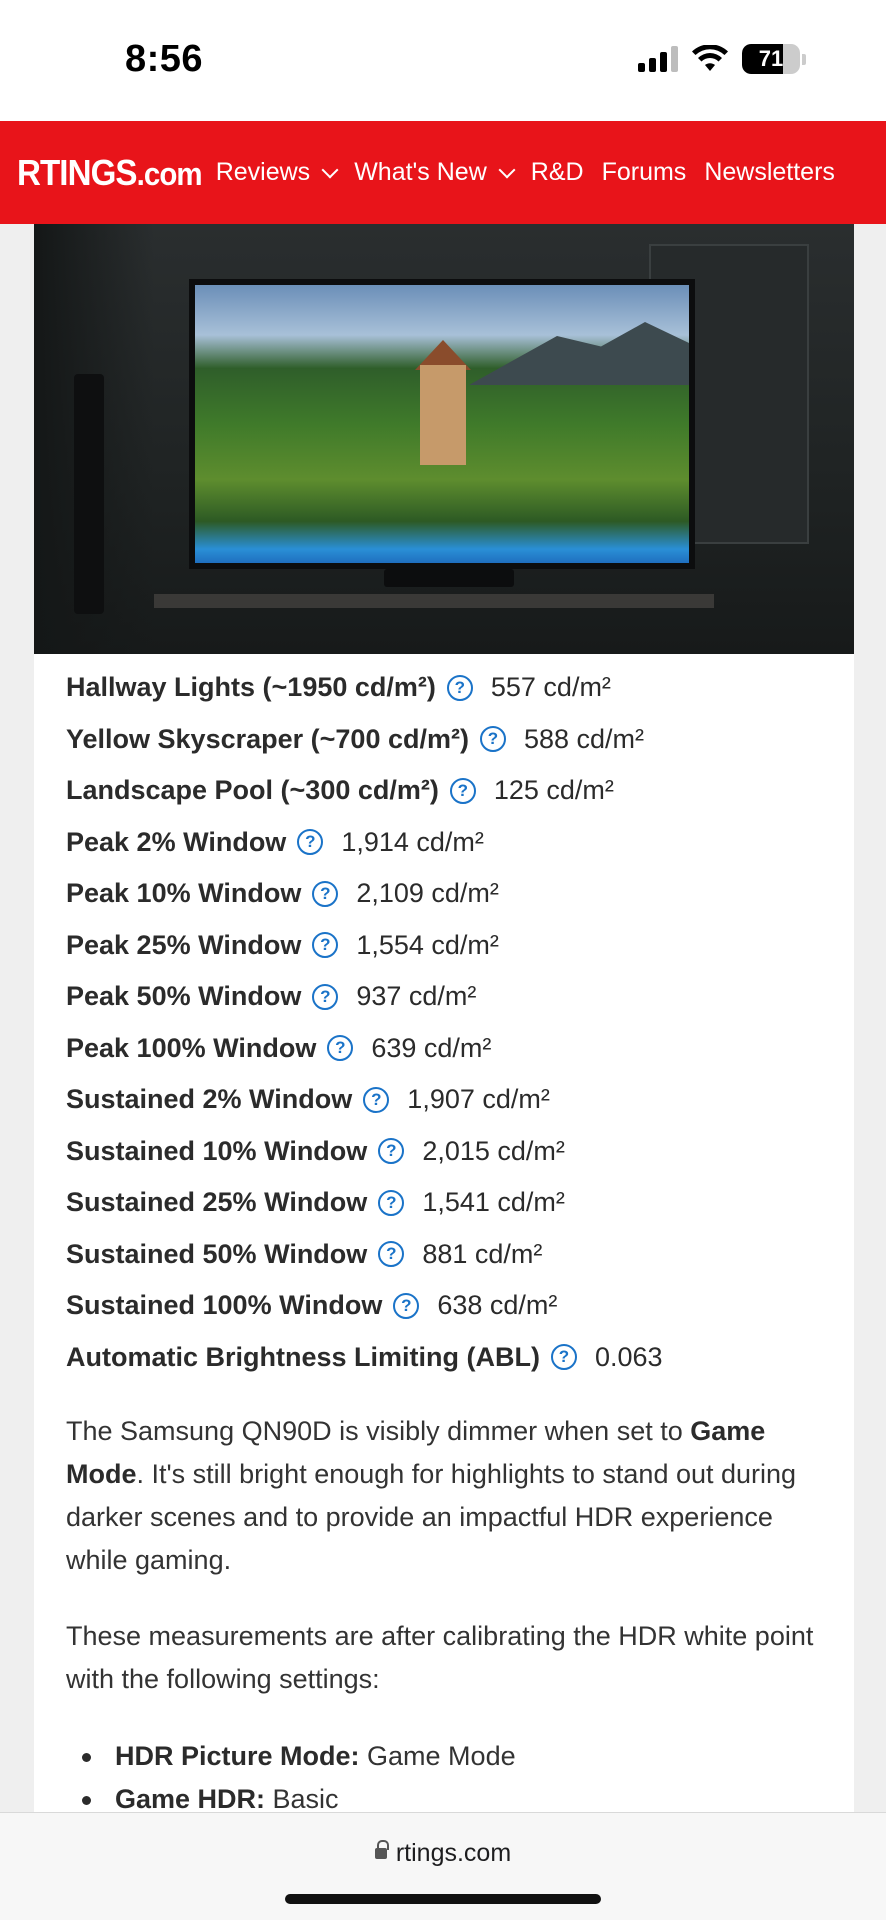 The image size is (886, 1920). I want to click on spec-row: Sustained 2% Window? 1,907 cd/m², so click(451, 1100).